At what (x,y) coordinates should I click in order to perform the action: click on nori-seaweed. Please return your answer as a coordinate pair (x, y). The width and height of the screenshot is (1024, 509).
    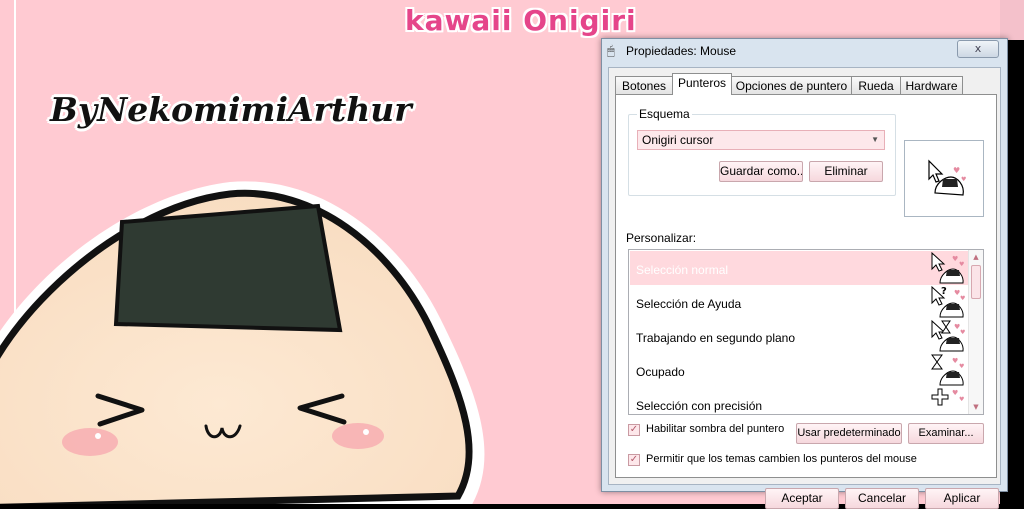
    Looking at the image, I should click on (228, 268).